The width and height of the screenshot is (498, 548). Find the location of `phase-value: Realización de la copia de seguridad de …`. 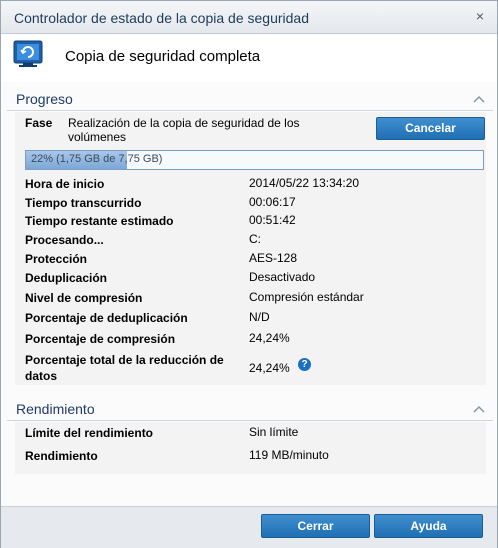

phase-value: Realización de la copia de seguridad de … is located at coordinates (184, 130).